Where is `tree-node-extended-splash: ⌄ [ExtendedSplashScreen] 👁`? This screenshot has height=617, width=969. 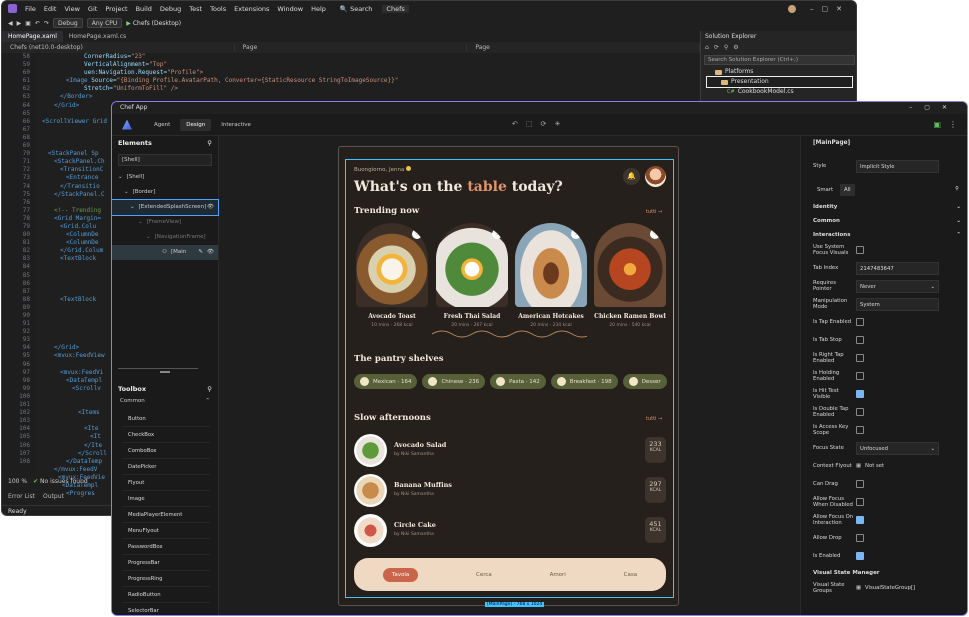
tree-node-extended-splash: ⌄ [ExtendedSplashScreen] 👁 is located at coordinates (165, 207).